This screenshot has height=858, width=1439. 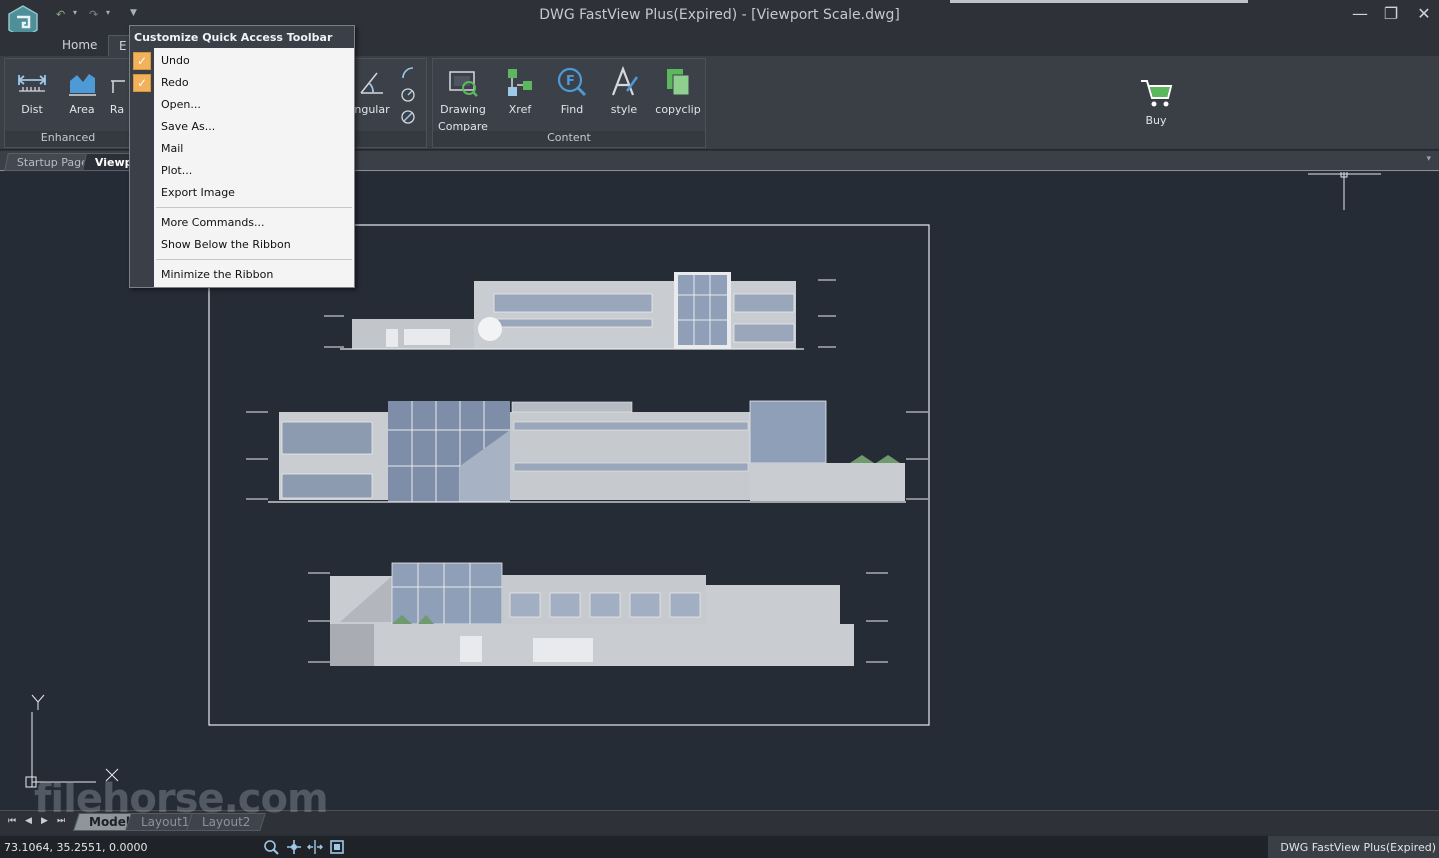 I want to click on drawing-compare-button: Drawing Compare, so click(x=463, y=98).